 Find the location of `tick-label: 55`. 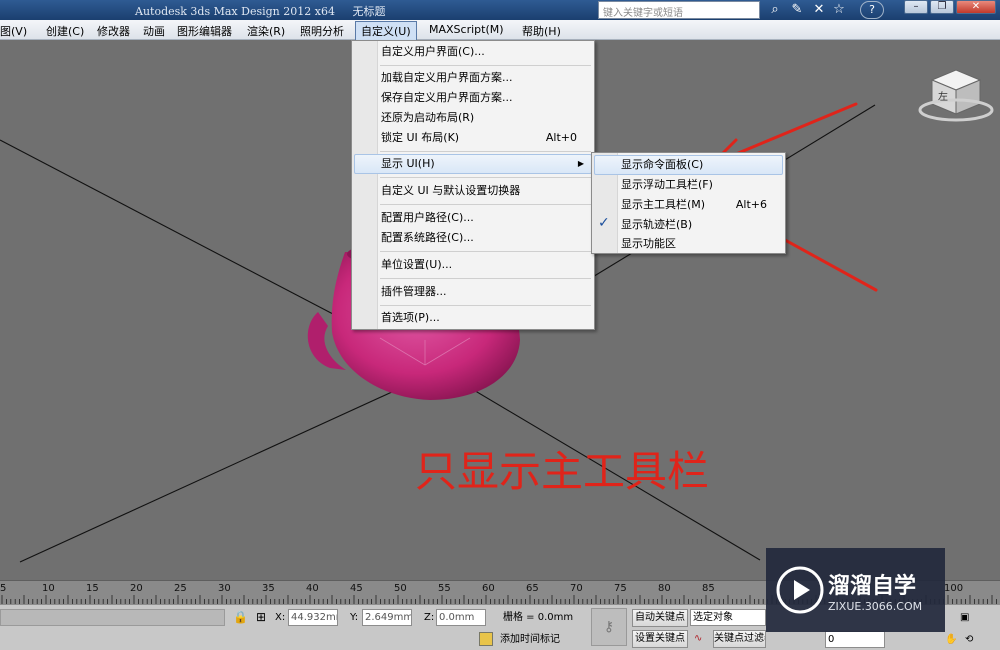

tick-label: 55 is located at coordinates (444, 588).